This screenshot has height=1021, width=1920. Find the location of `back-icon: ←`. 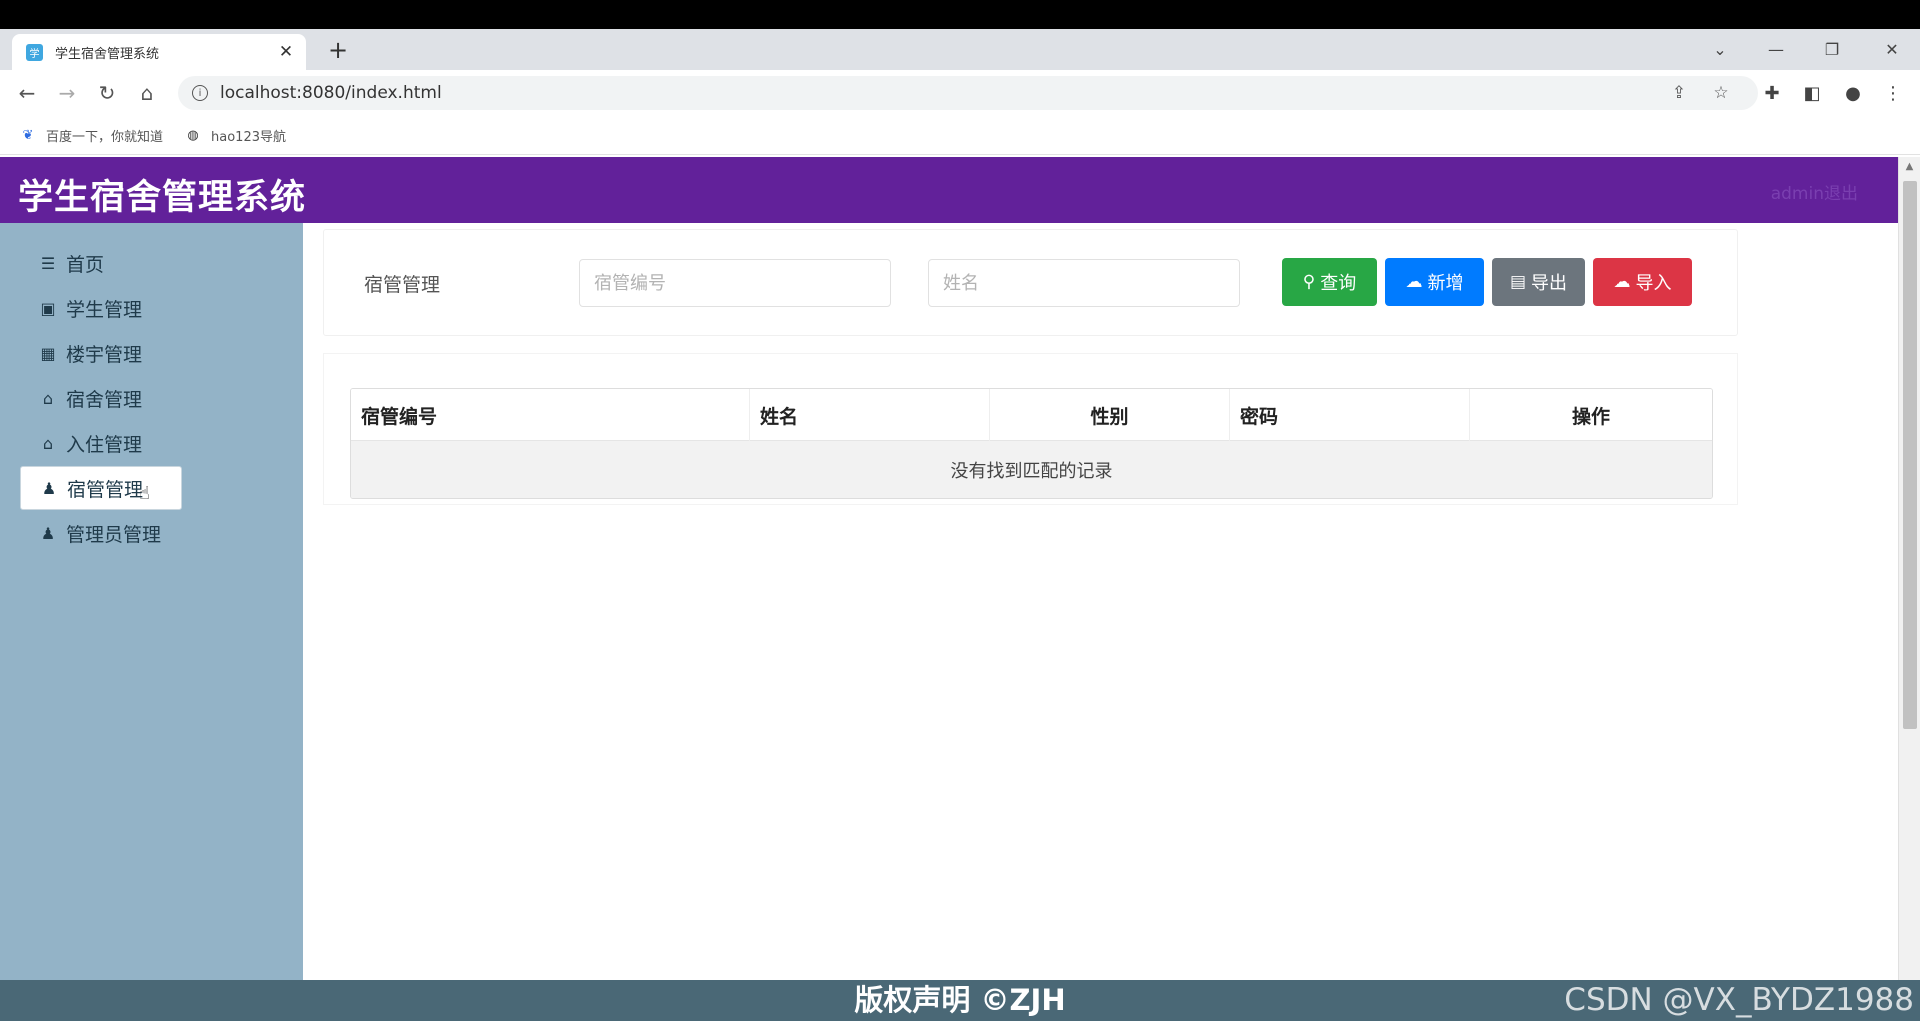

back-icon: ← is located at coordinates (27, 93).